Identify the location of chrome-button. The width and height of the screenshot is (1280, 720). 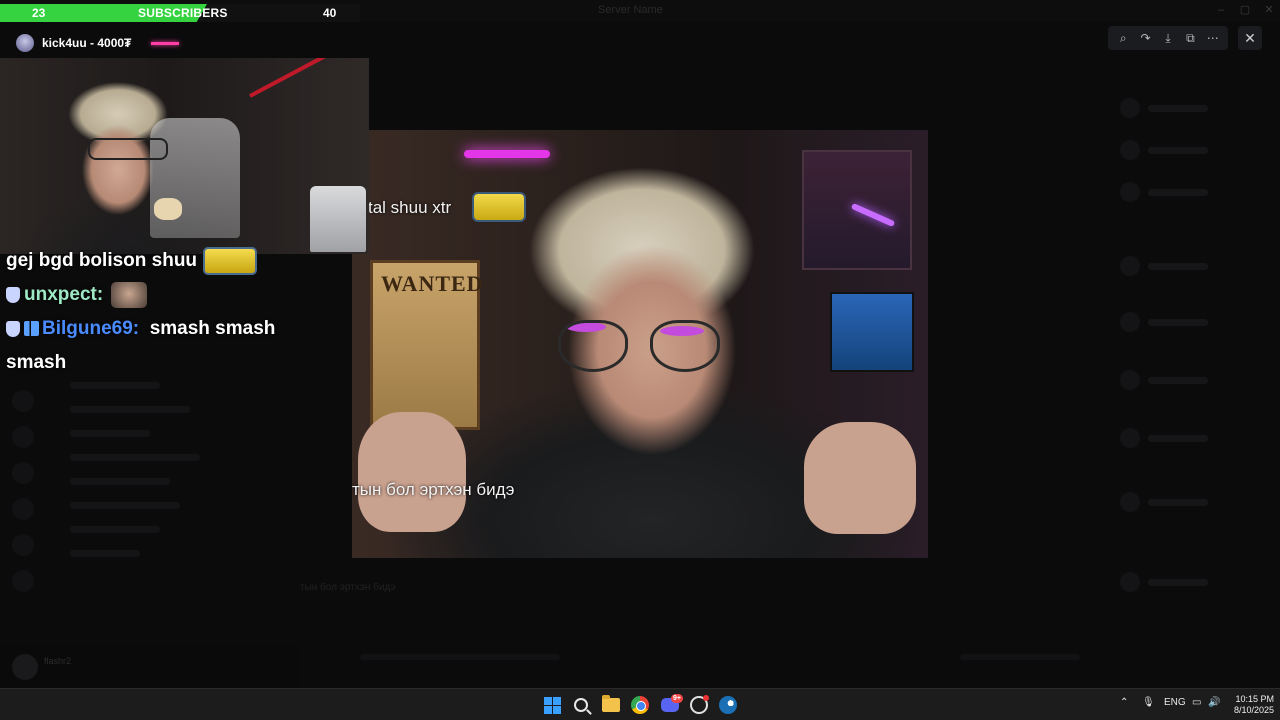
(640, 705).